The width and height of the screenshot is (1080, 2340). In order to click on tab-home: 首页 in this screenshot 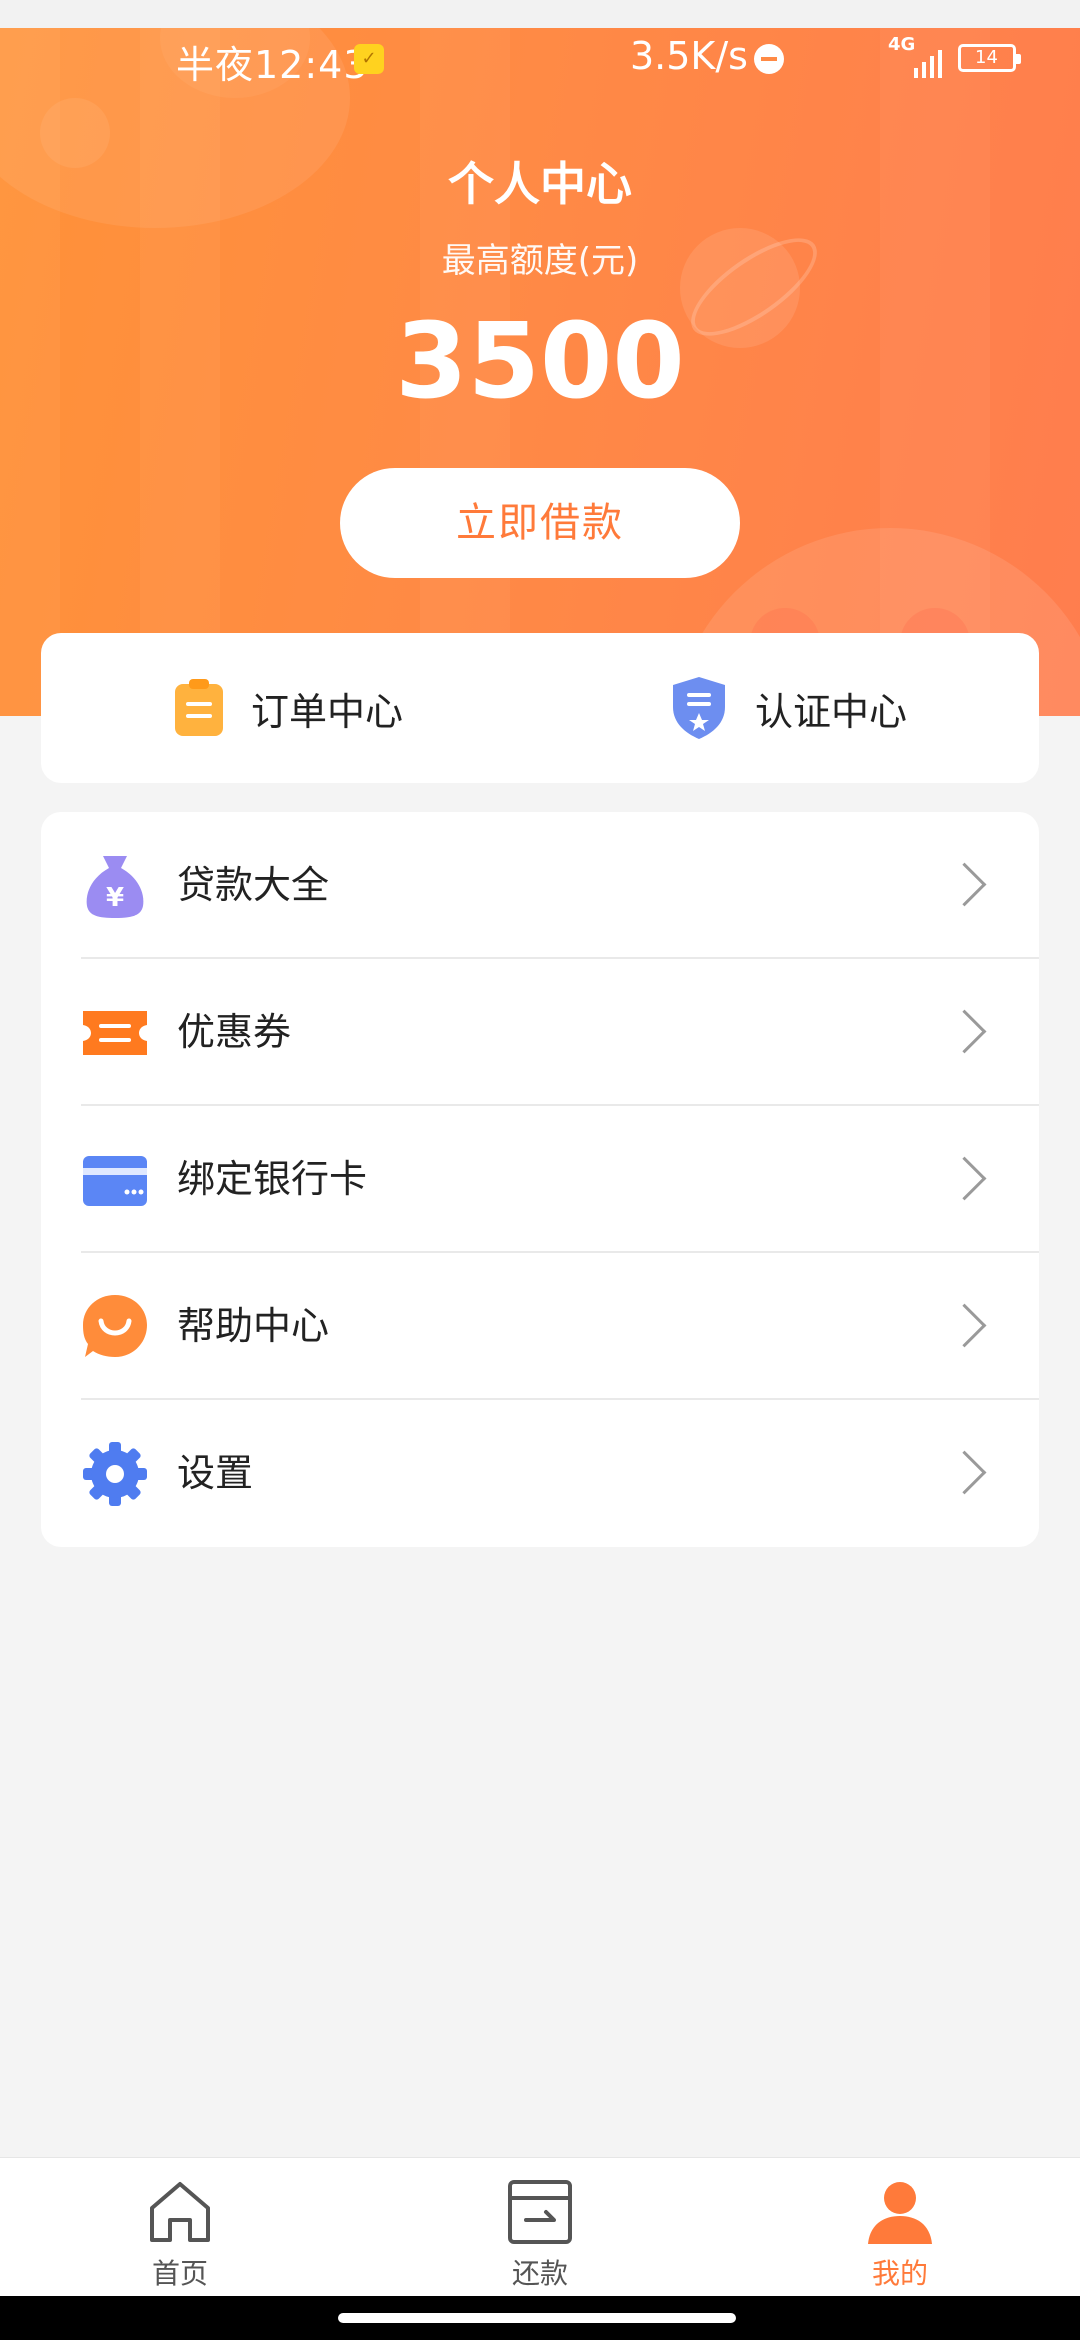, I will do `click(180, 2227)`.